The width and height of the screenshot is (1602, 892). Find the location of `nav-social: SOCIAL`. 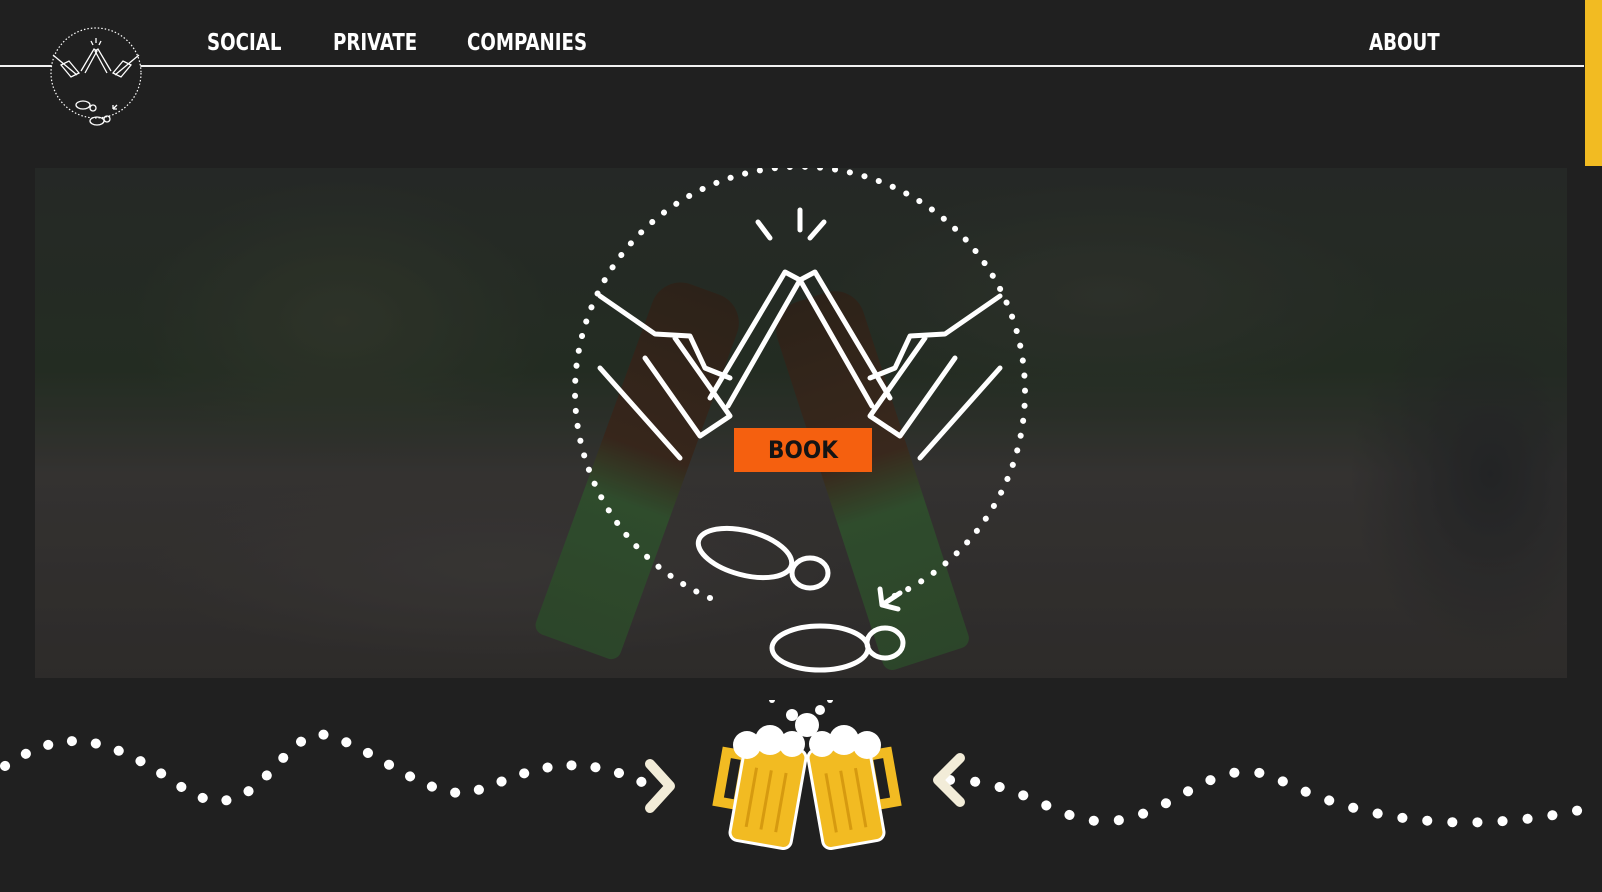

nav-social: SOCIAL is located at coordinates (244, 43).